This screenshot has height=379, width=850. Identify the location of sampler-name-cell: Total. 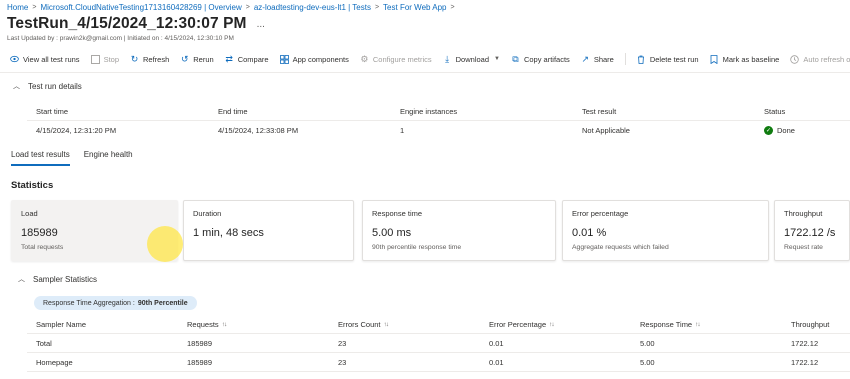
(44, 343).